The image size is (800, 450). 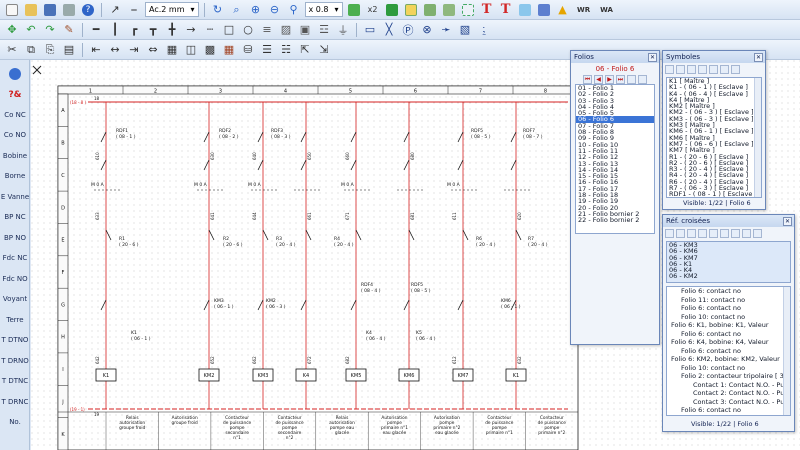 I want to click on text-T-icon: T, so click(x=487, y=10).